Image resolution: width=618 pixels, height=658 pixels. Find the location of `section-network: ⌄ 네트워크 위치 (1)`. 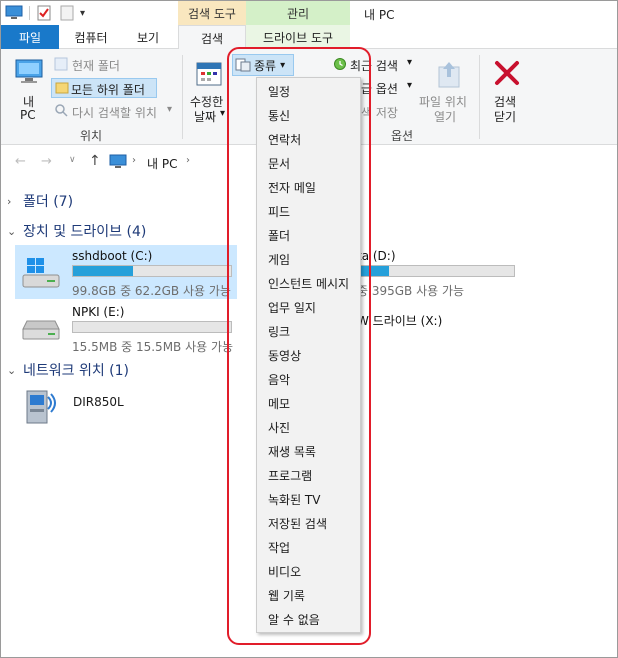

section-network: ⌄ 네트워크 위치 (1) is located at coordinates (68, 370).